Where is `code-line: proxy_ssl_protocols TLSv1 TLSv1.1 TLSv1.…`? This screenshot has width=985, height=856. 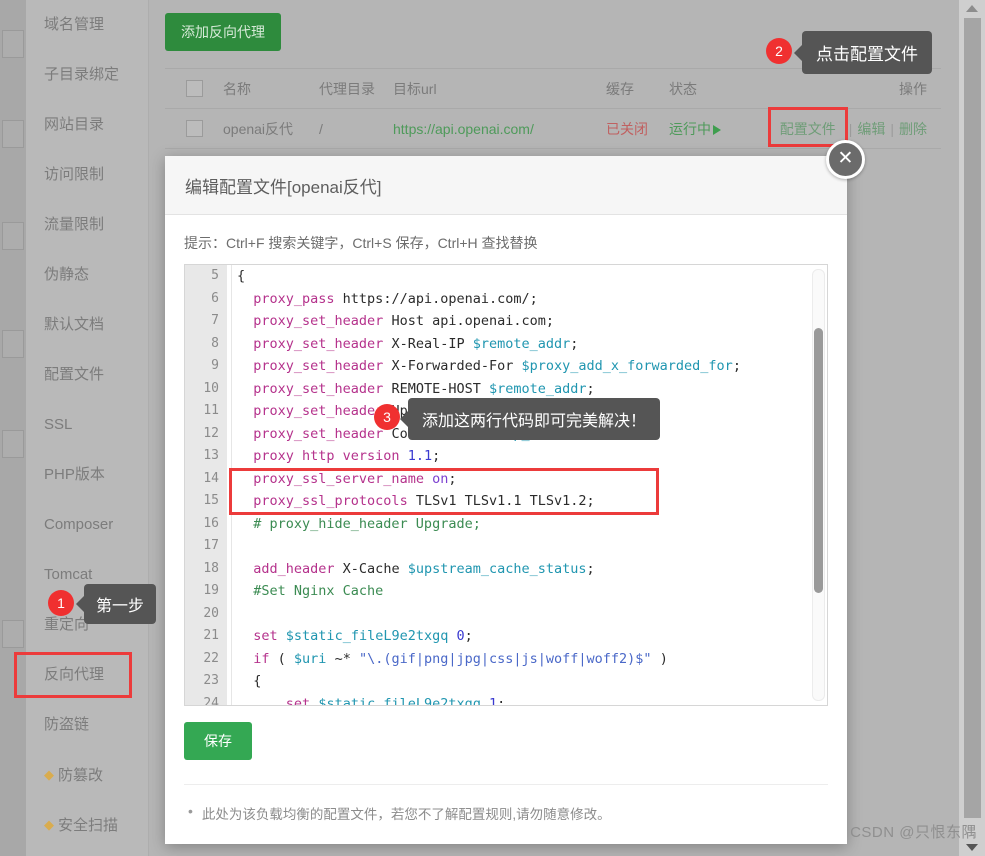
code-line: proxy_ssl_protocols TLSv1 TLSv1.1 TLSv1.… is located at coordinates (518, 501).